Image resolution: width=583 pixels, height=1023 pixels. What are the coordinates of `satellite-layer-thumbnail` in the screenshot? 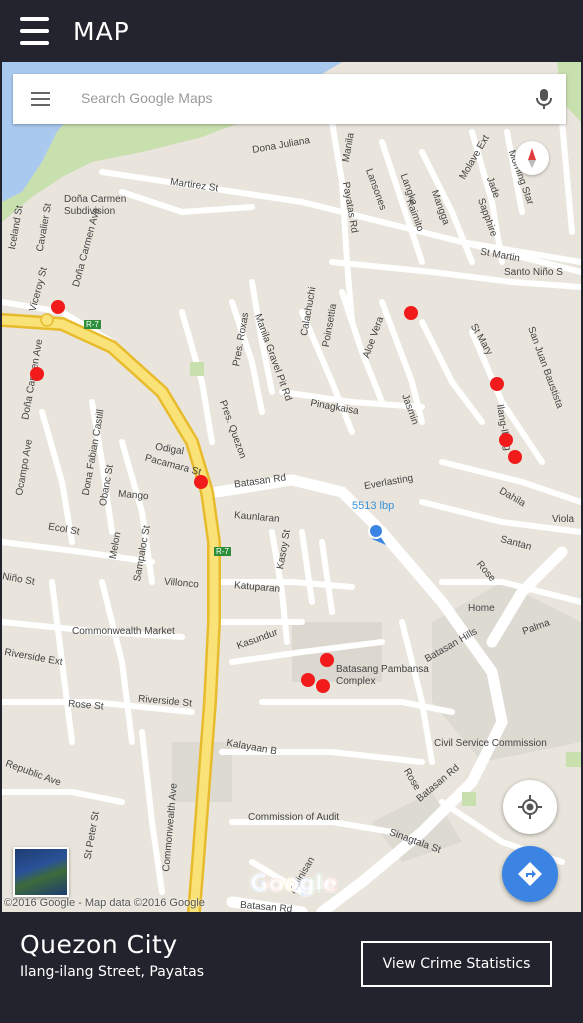 It's located at (41, 872).